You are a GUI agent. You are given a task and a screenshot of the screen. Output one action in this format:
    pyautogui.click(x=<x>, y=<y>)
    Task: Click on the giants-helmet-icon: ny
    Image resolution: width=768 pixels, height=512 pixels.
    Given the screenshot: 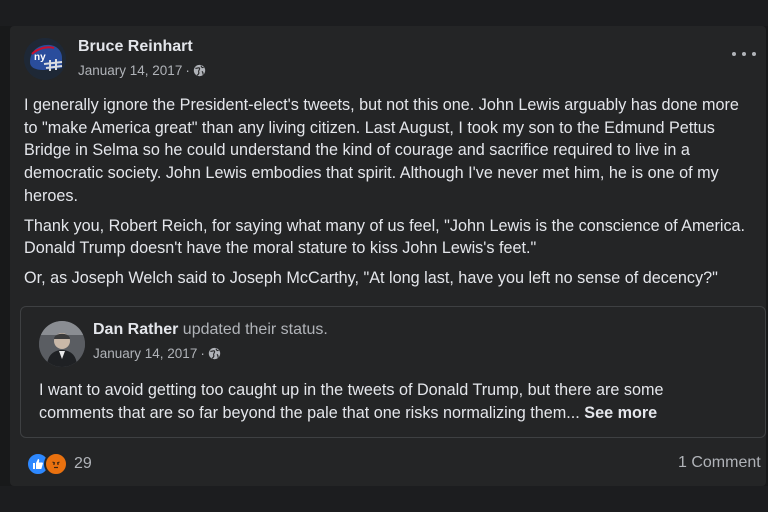 What is the action you would take?
    pyautogui.click(x=45, y=59)
    